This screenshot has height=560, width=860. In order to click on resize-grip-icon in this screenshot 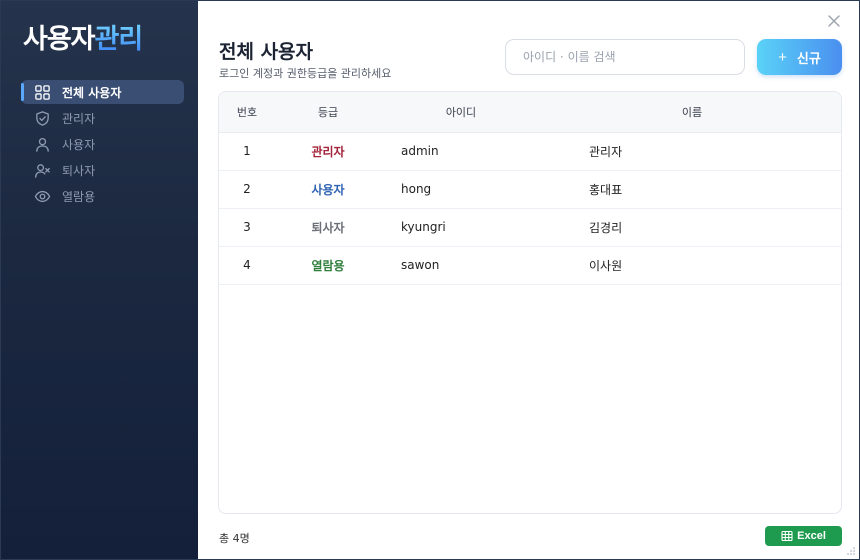, I will do `click(851, 551)`.